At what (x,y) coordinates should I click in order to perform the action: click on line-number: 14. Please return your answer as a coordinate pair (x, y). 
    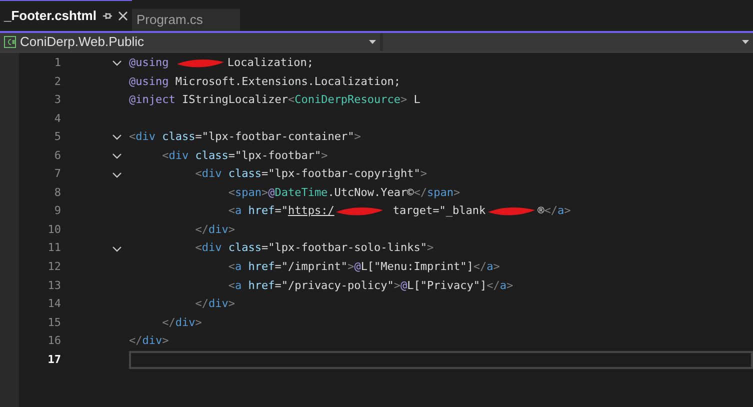
    Looking at the image, I should click on (53, 304).